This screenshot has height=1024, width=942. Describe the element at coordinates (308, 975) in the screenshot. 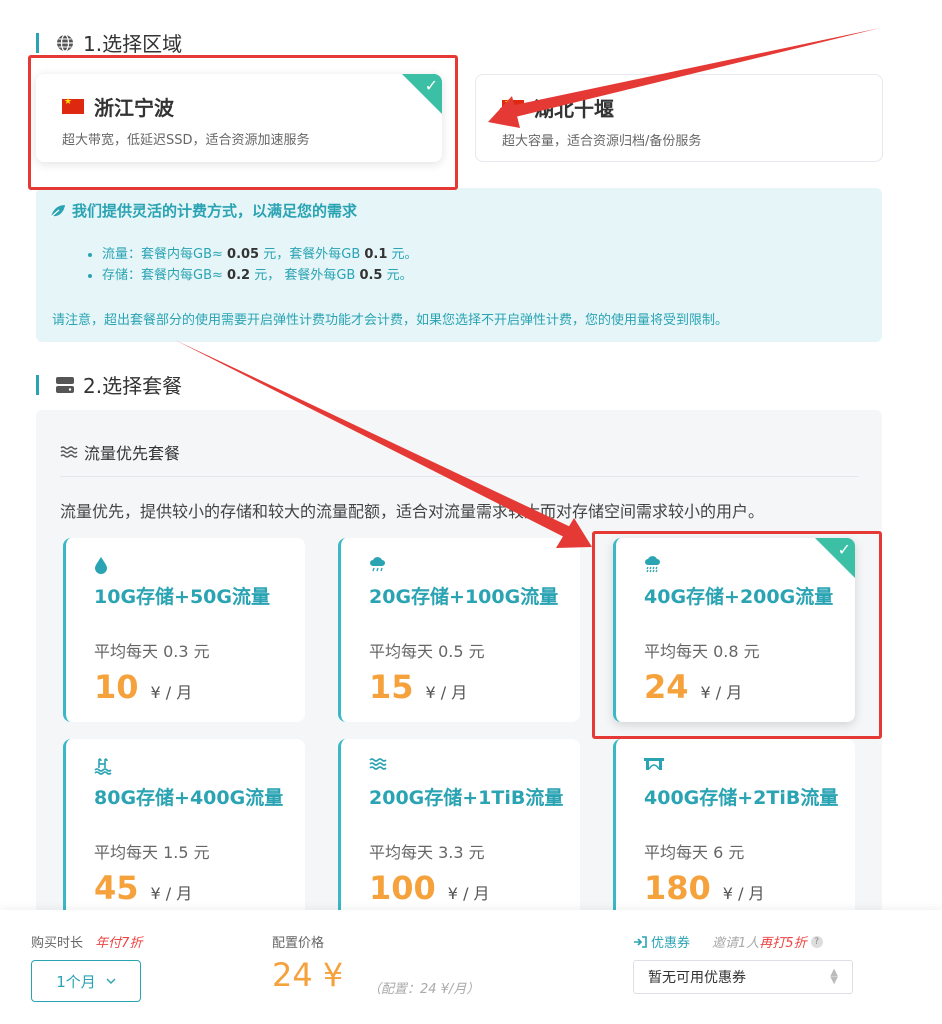

I see `total-price: 24 ¥` at that location.